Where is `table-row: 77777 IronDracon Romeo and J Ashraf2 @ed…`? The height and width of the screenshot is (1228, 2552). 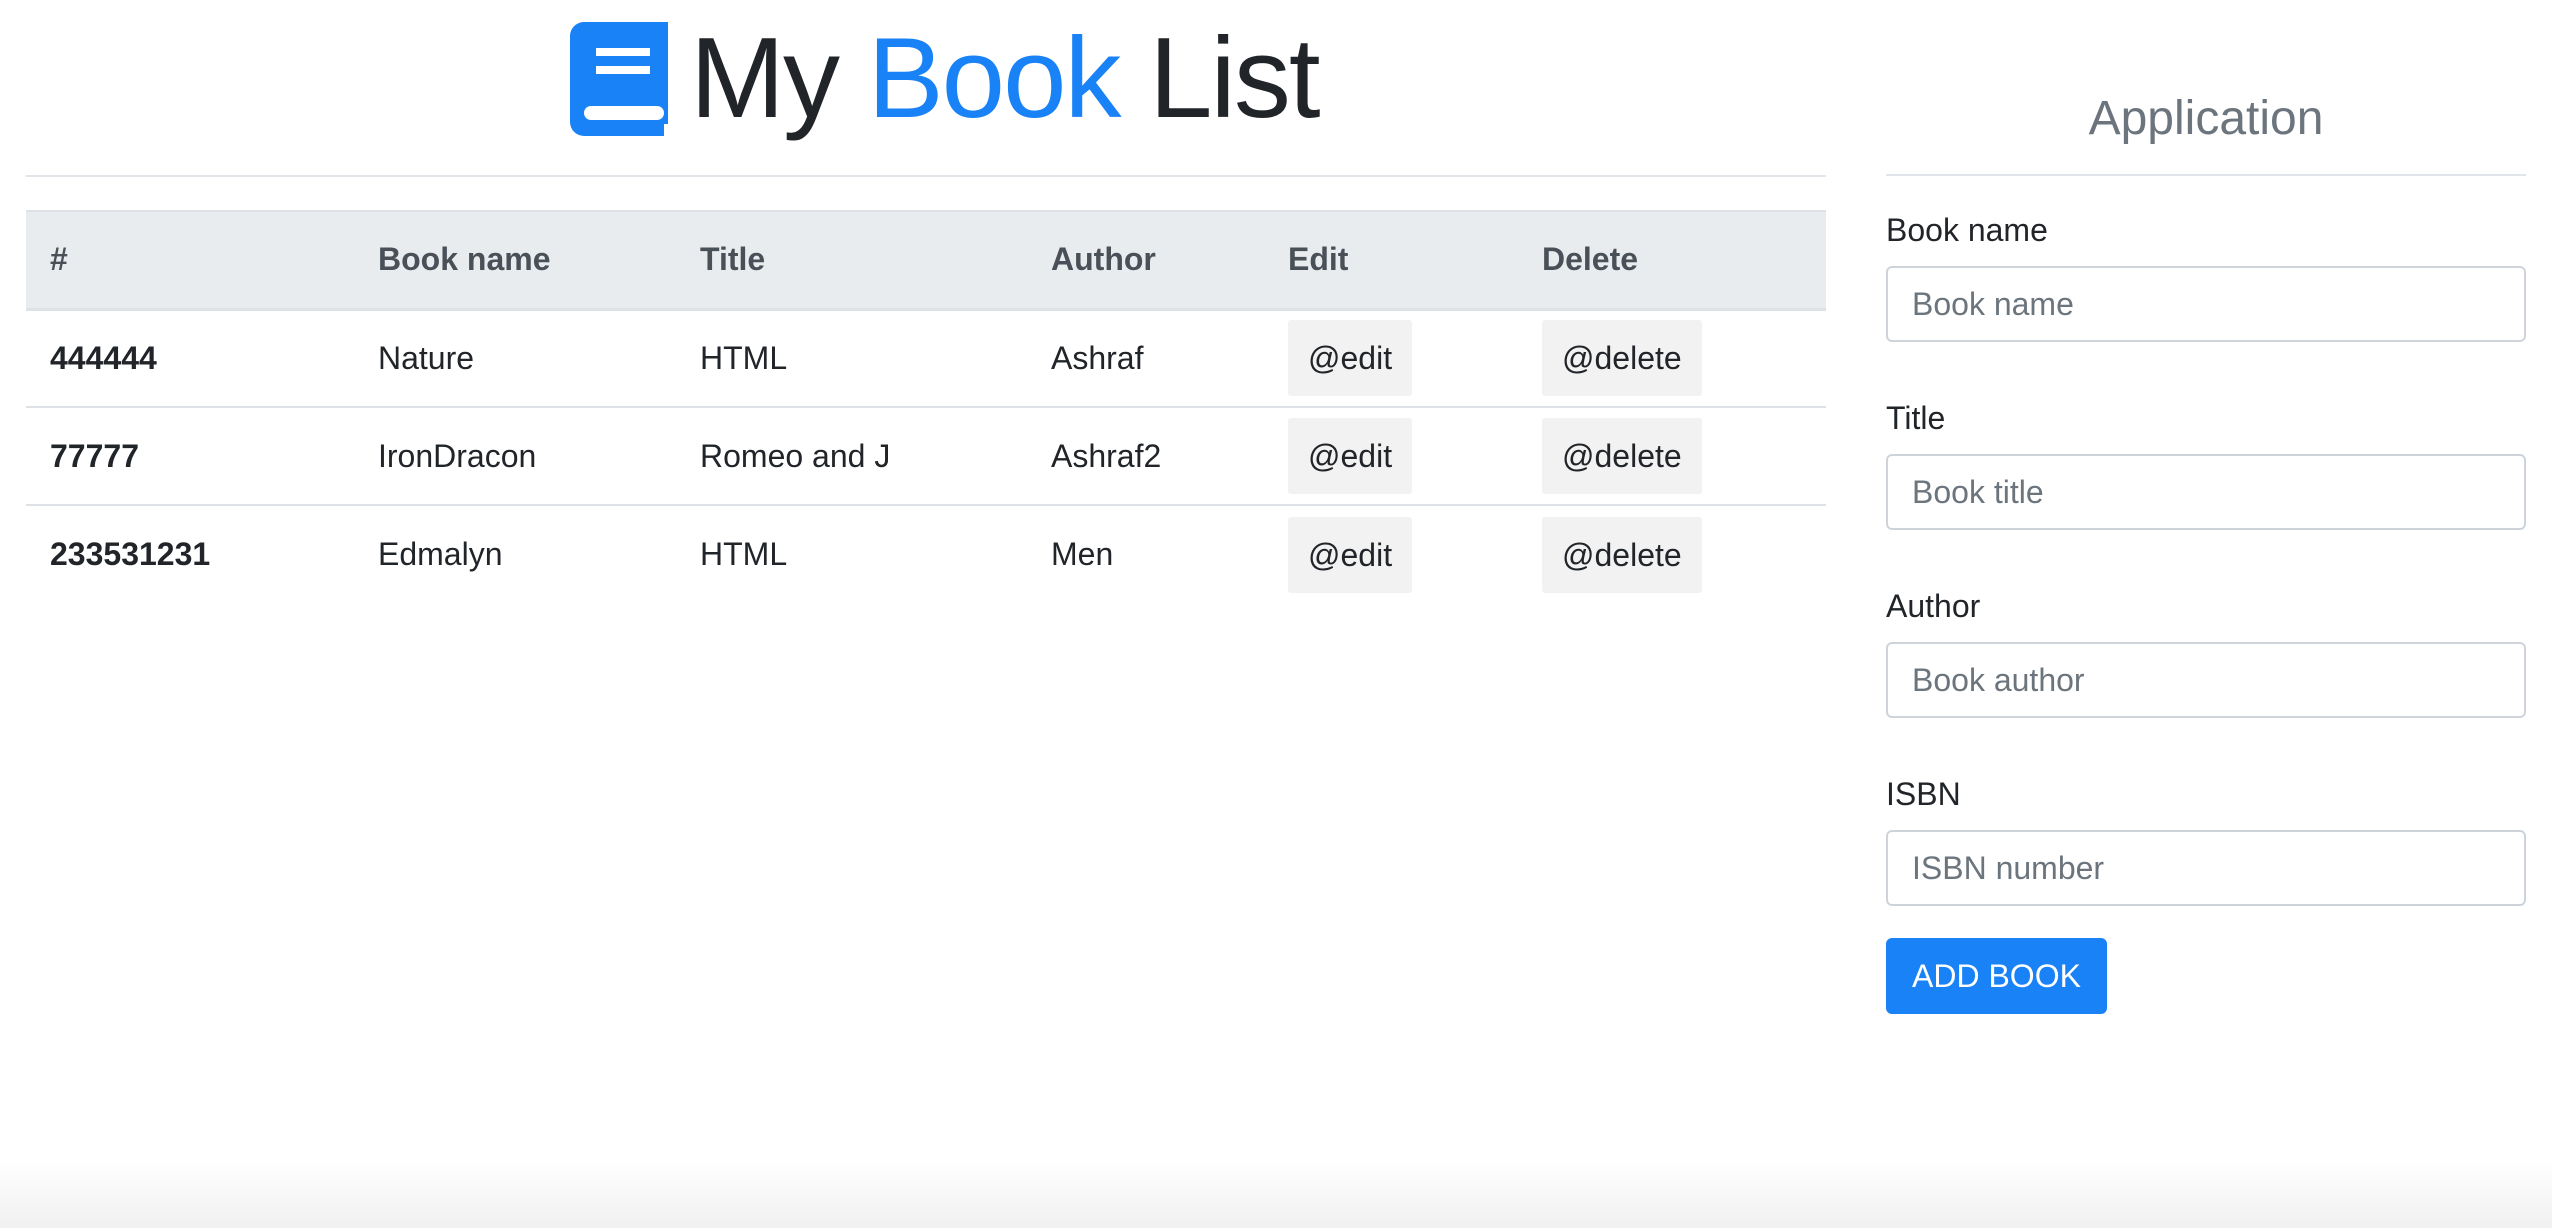 table-row: 77777 IronDracon Romeo and J Ashraf2 @ed… is located at coordinates (926, 456).